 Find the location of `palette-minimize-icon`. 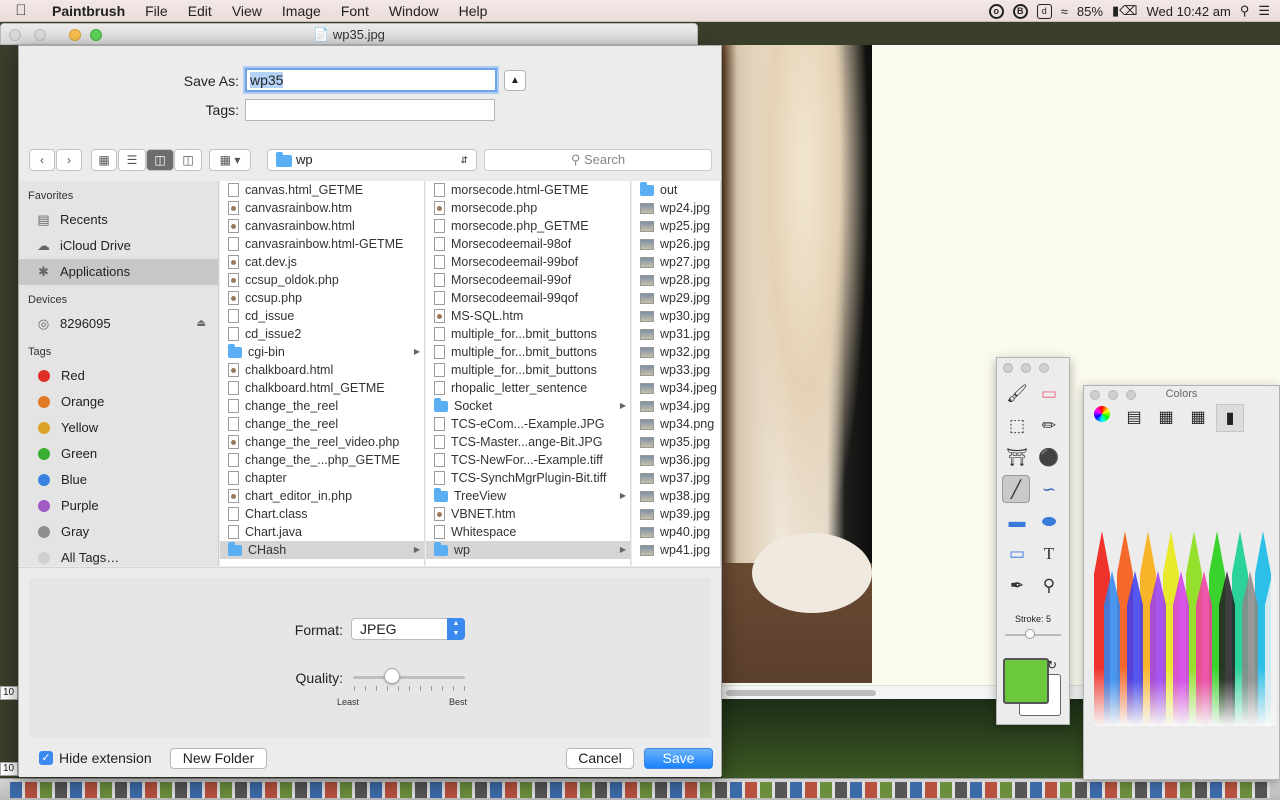

palette-minimize-icon is located at coordinates (1026, 368).